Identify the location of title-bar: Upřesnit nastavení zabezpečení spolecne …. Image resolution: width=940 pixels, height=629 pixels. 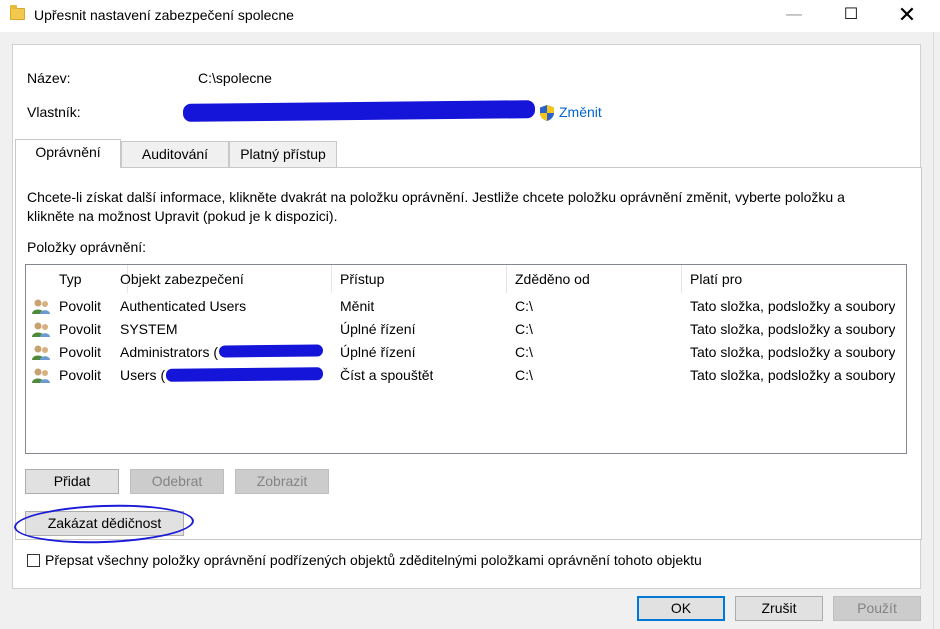
(470, 16).